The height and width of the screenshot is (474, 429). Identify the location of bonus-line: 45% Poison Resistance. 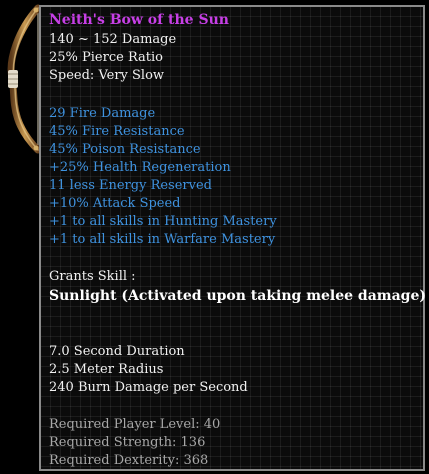
(125, 149).